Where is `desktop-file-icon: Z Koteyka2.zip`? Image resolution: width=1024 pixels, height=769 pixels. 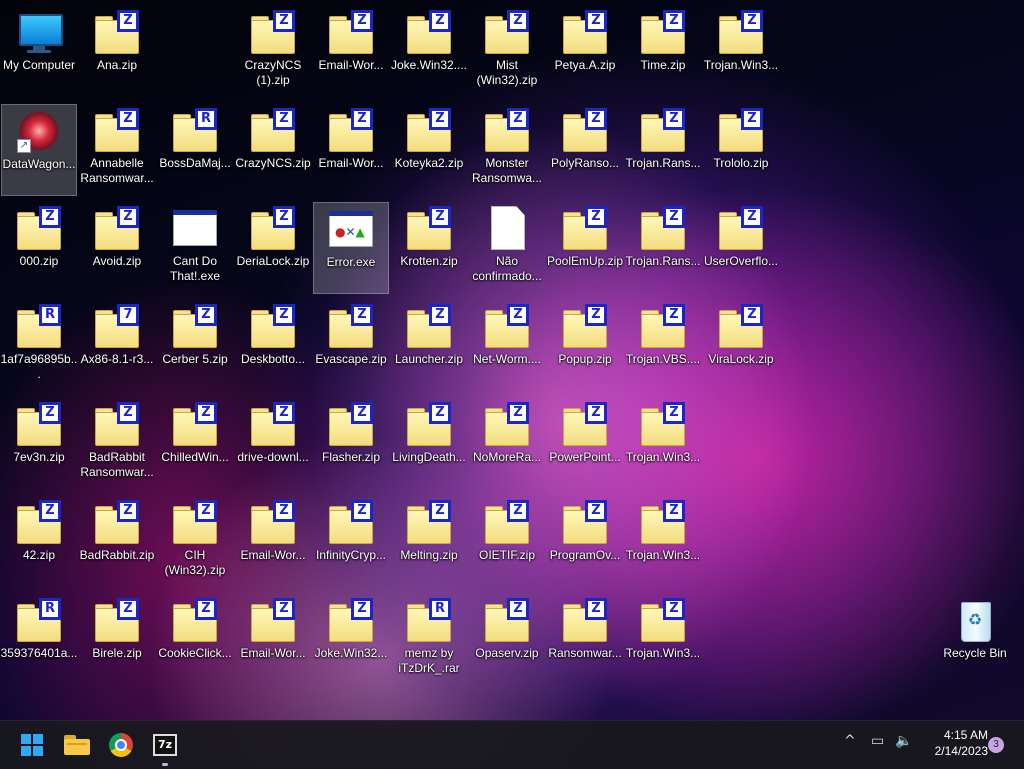 desktop-file-icon: Z Koteyka2.zip is located at coordinates (429, 150).